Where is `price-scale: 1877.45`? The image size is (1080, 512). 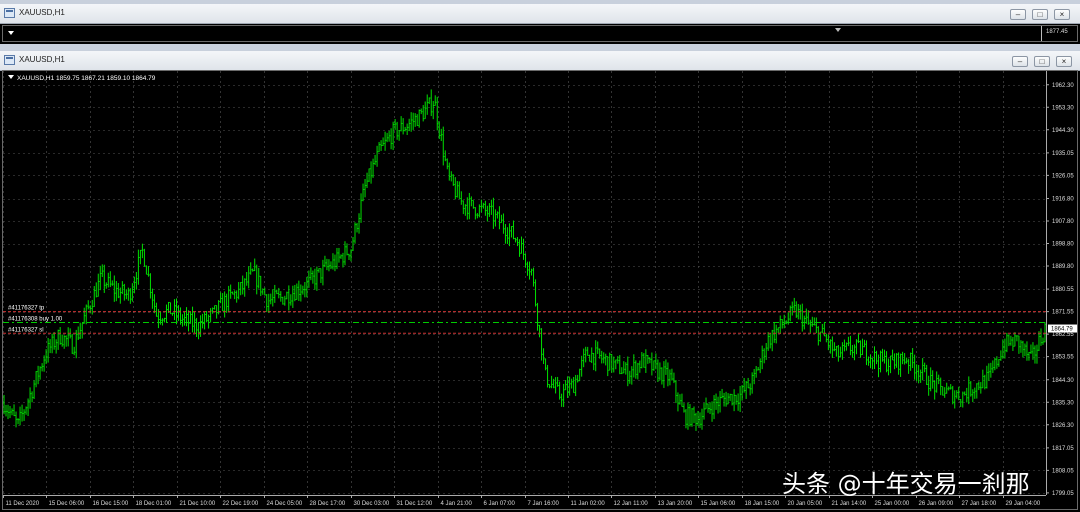
price-scale: 1877.45 is located at coordinates (1059, 33).